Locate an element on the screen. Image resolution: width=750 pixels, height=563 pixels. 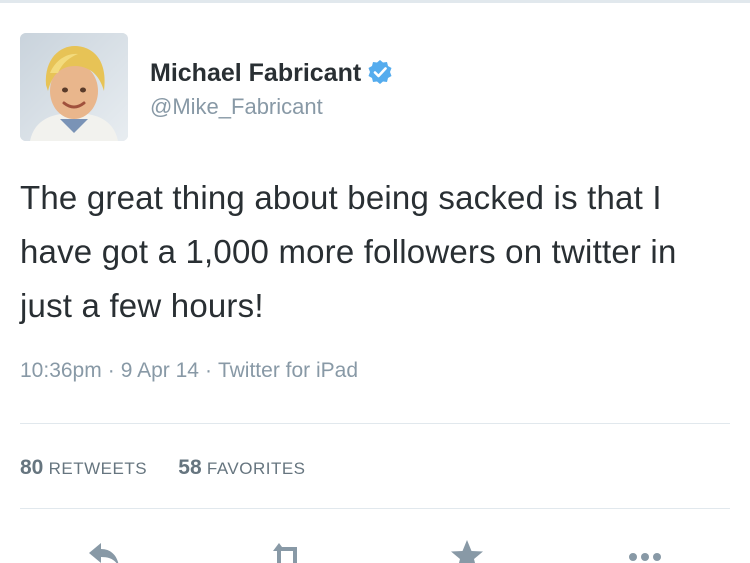
retweet-icon is located at coordinates (287, 550).